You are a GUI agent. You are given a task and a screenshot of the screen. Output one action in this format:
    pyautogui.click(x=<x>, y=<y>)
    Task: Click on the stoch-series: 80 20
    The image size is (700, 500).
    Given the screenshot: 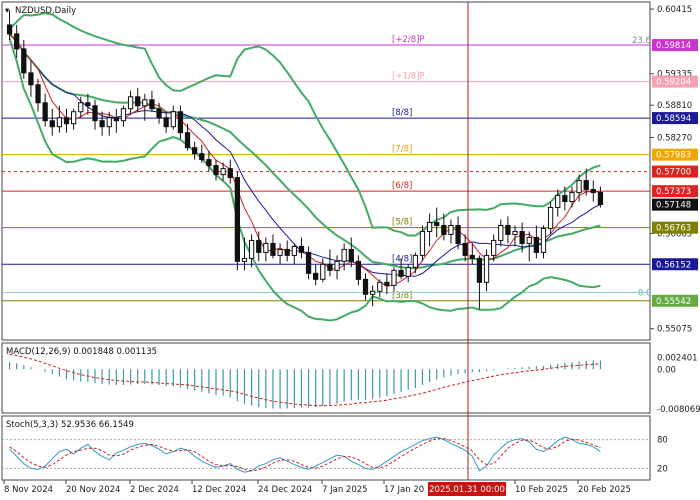 What is the action you would take?
    pyautogui.click(x=335, y=455)
    